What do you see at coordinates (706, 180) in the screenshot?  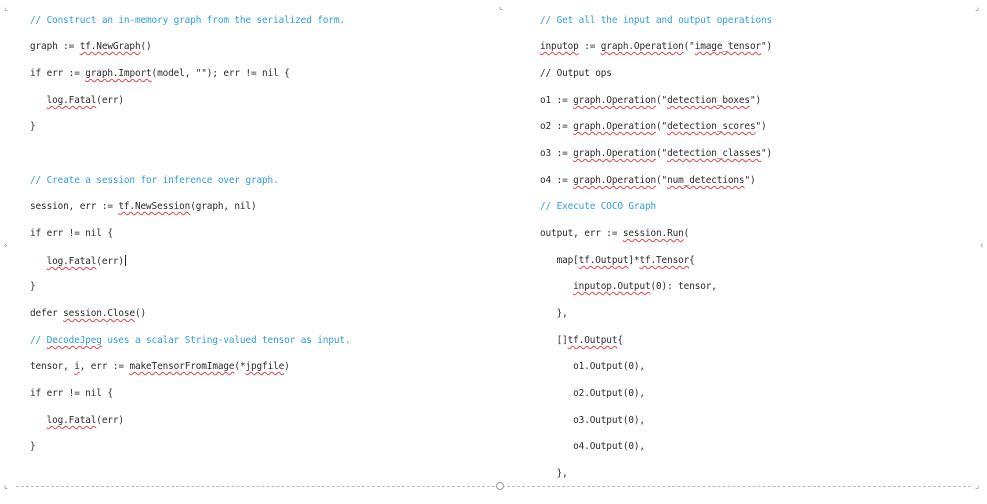 I see `spellcheck-token: num_detections` at bounding box center [706, 180].